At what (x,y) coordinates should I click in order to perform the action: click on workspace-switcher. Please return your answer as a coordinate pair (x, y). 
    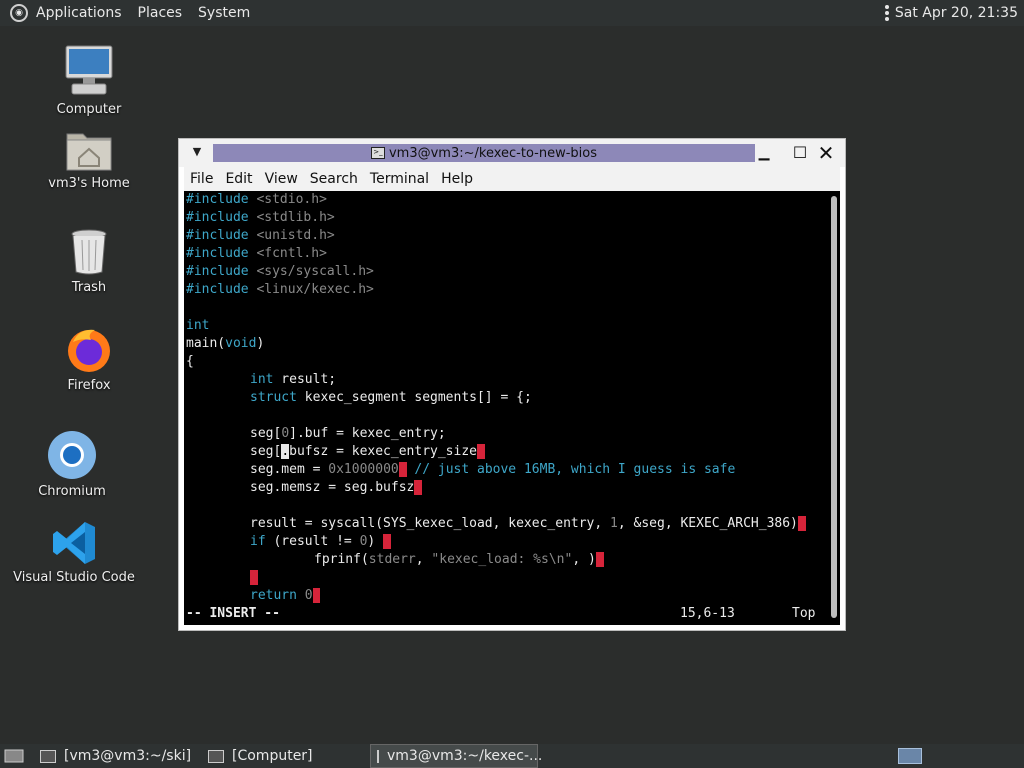
    Looking at the image, I should click on (910, 756).